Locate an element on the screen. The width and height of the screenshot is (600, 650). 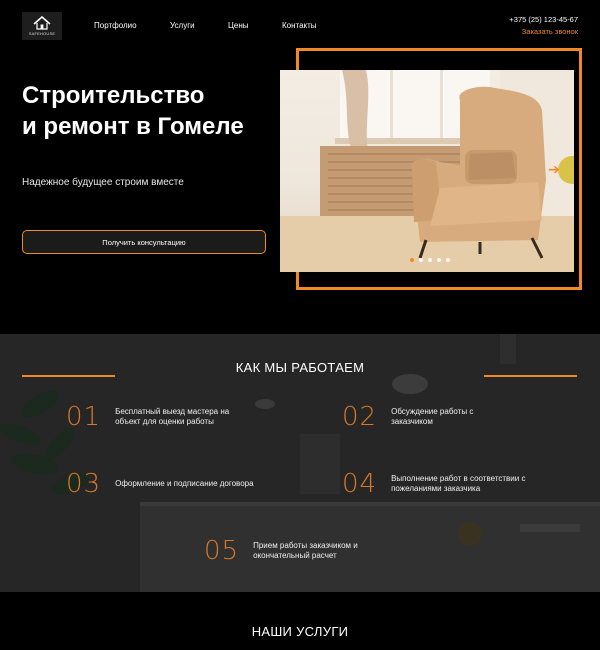
hero-title: Строительство и ремонт в Гомеле is located at coordinates (152, 111).